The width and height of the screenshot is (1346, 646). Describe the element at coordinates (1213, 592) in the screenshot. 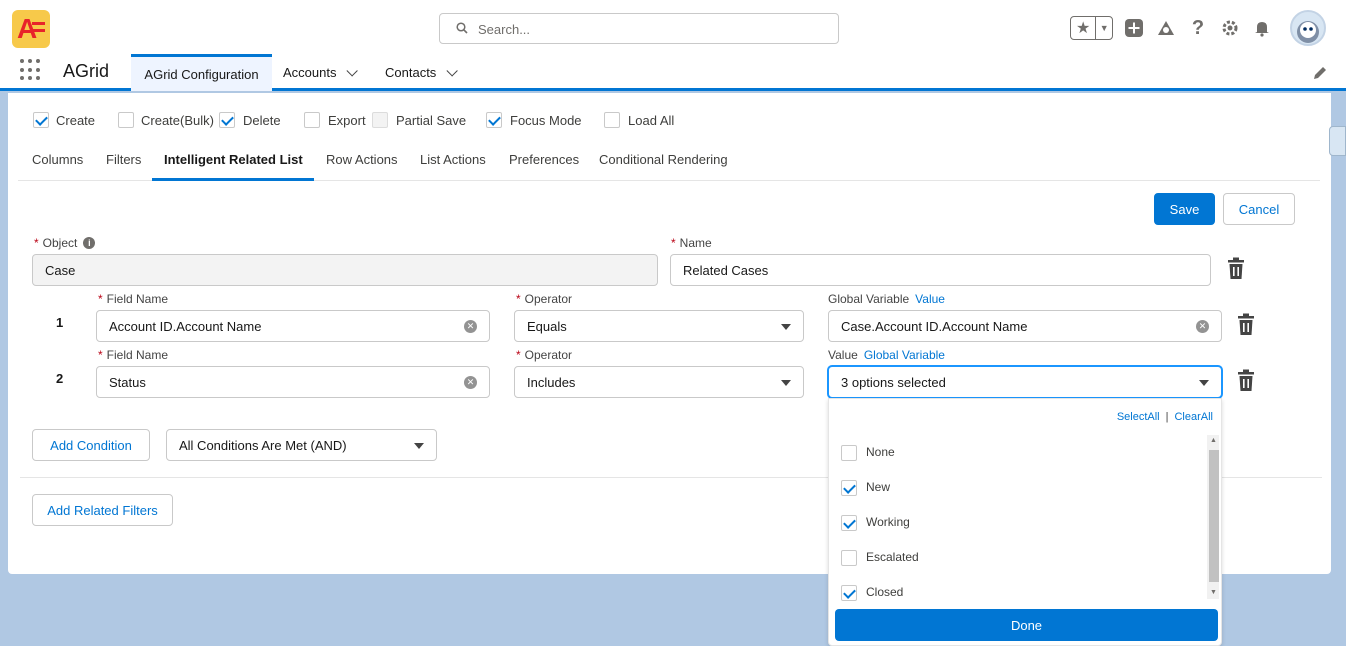

I see `scroll-down-arrow-icon: ▼` at that location.